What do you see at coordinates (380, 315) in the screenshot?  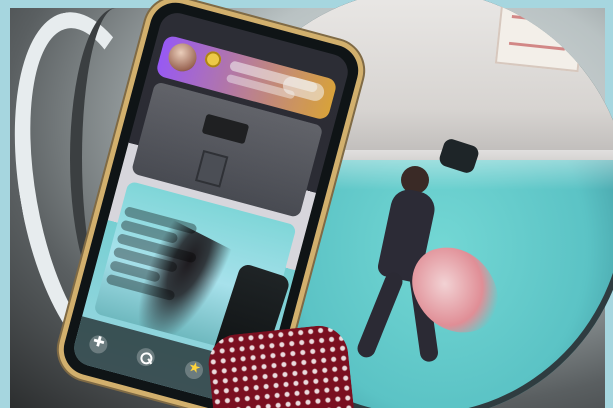 I see `diver-leg-left` at bounding box center [380, 315].